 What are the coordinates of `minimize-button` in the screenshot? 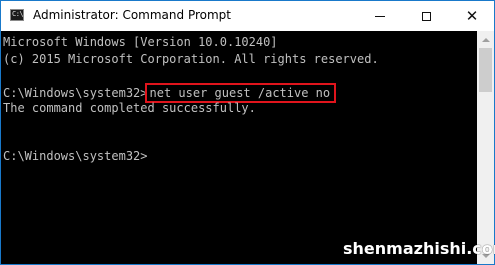 It's located at (380, 16).